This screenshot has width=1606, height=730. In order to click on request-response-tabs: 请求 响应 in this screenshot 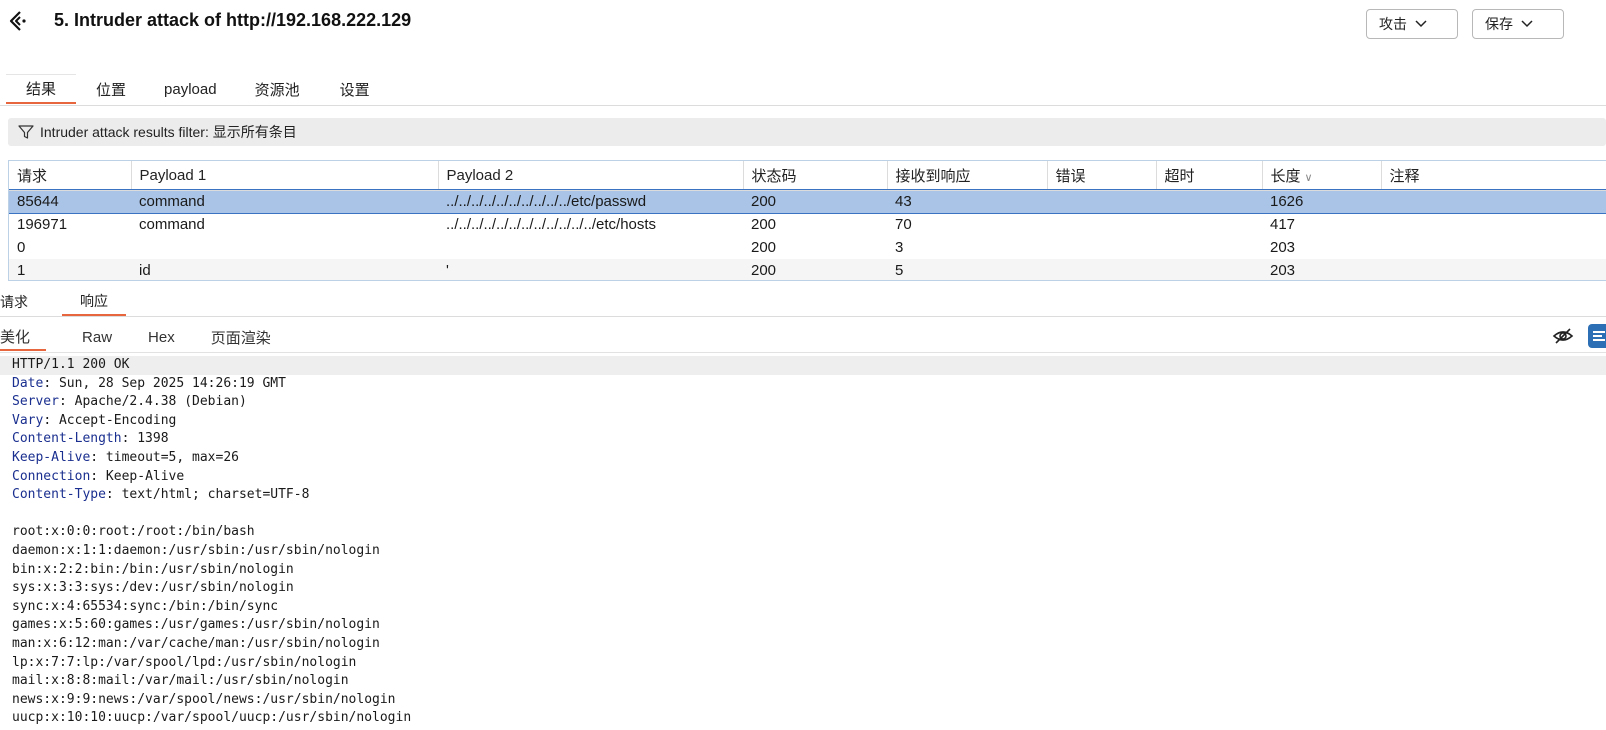, I will do `click(73, 303)`.